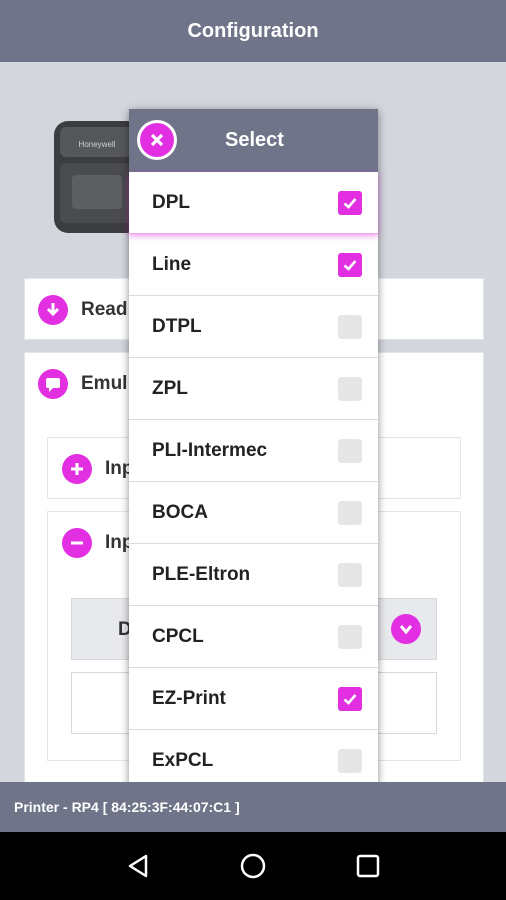 The height and width of the screenshot is (900, 506). Describe the element at coordinates (253, 327) in the screenshot. I see `option-item: DTPL` at that location.